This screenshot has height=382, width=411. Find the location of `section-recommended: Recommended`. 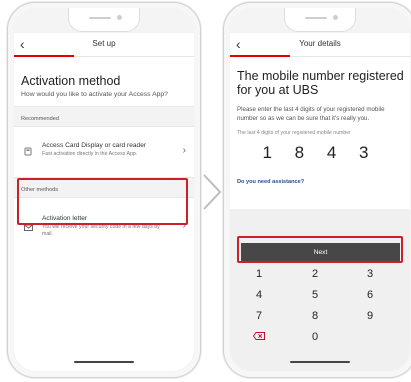

section-recommended: Recommended is located at coordinates (104, 116).